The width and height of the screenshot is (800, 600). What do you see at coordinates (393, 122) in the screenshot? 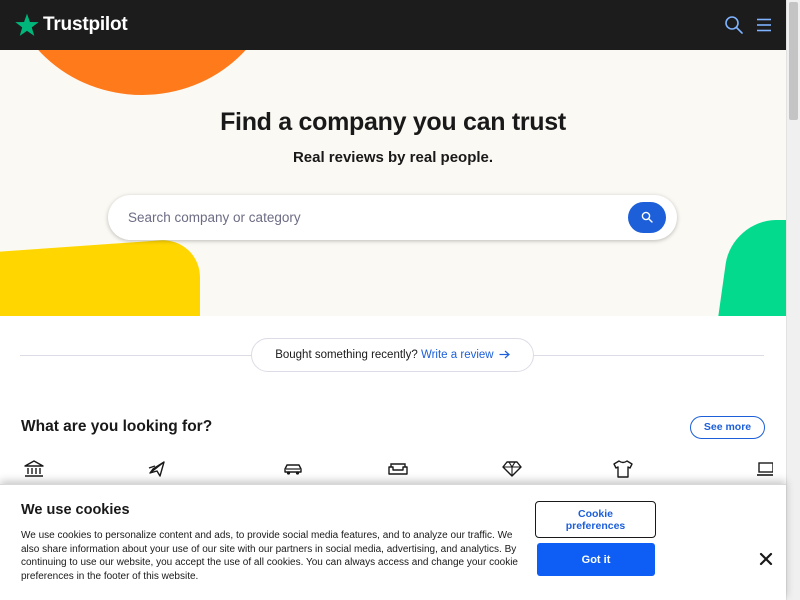
I see `hero-title: Find a company you can trust` at bounding box center [393, 122].